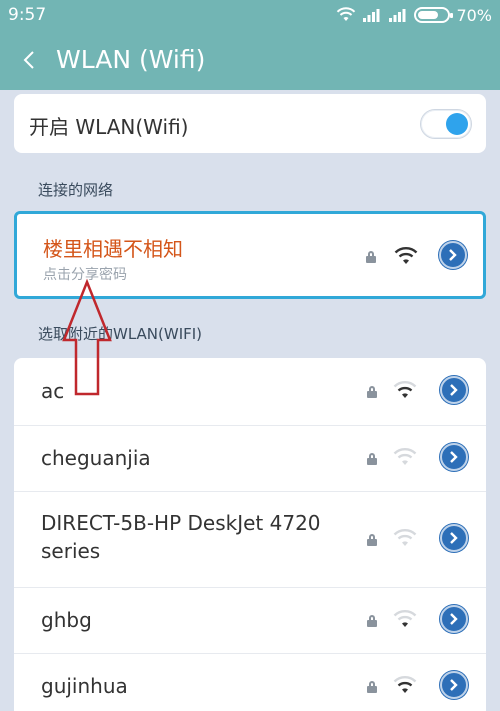  I want to click on network-row-direct-5b-hp: DIRECT-5B-HP DeskJet 4720 series, so click(250, 540).